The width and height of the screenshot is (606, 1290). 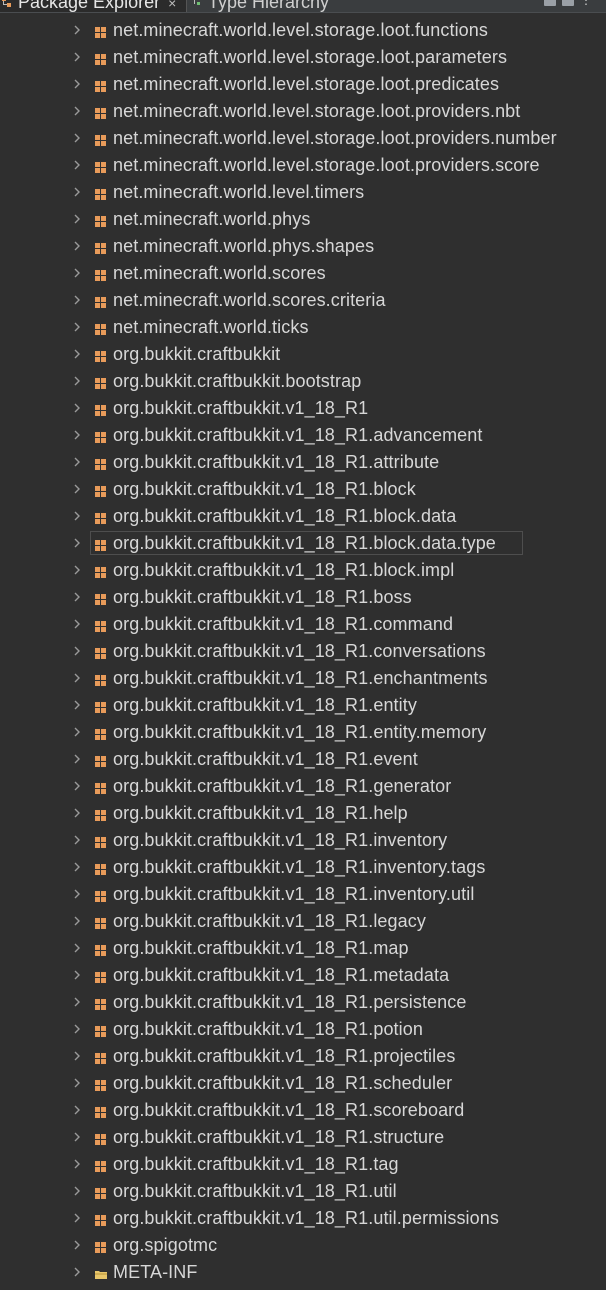 What do you see at coordinates (303, 327) in the screenshot?
I see `package-tree-item: net.minecraft.world.ticks` at bounding box center [303, 327].